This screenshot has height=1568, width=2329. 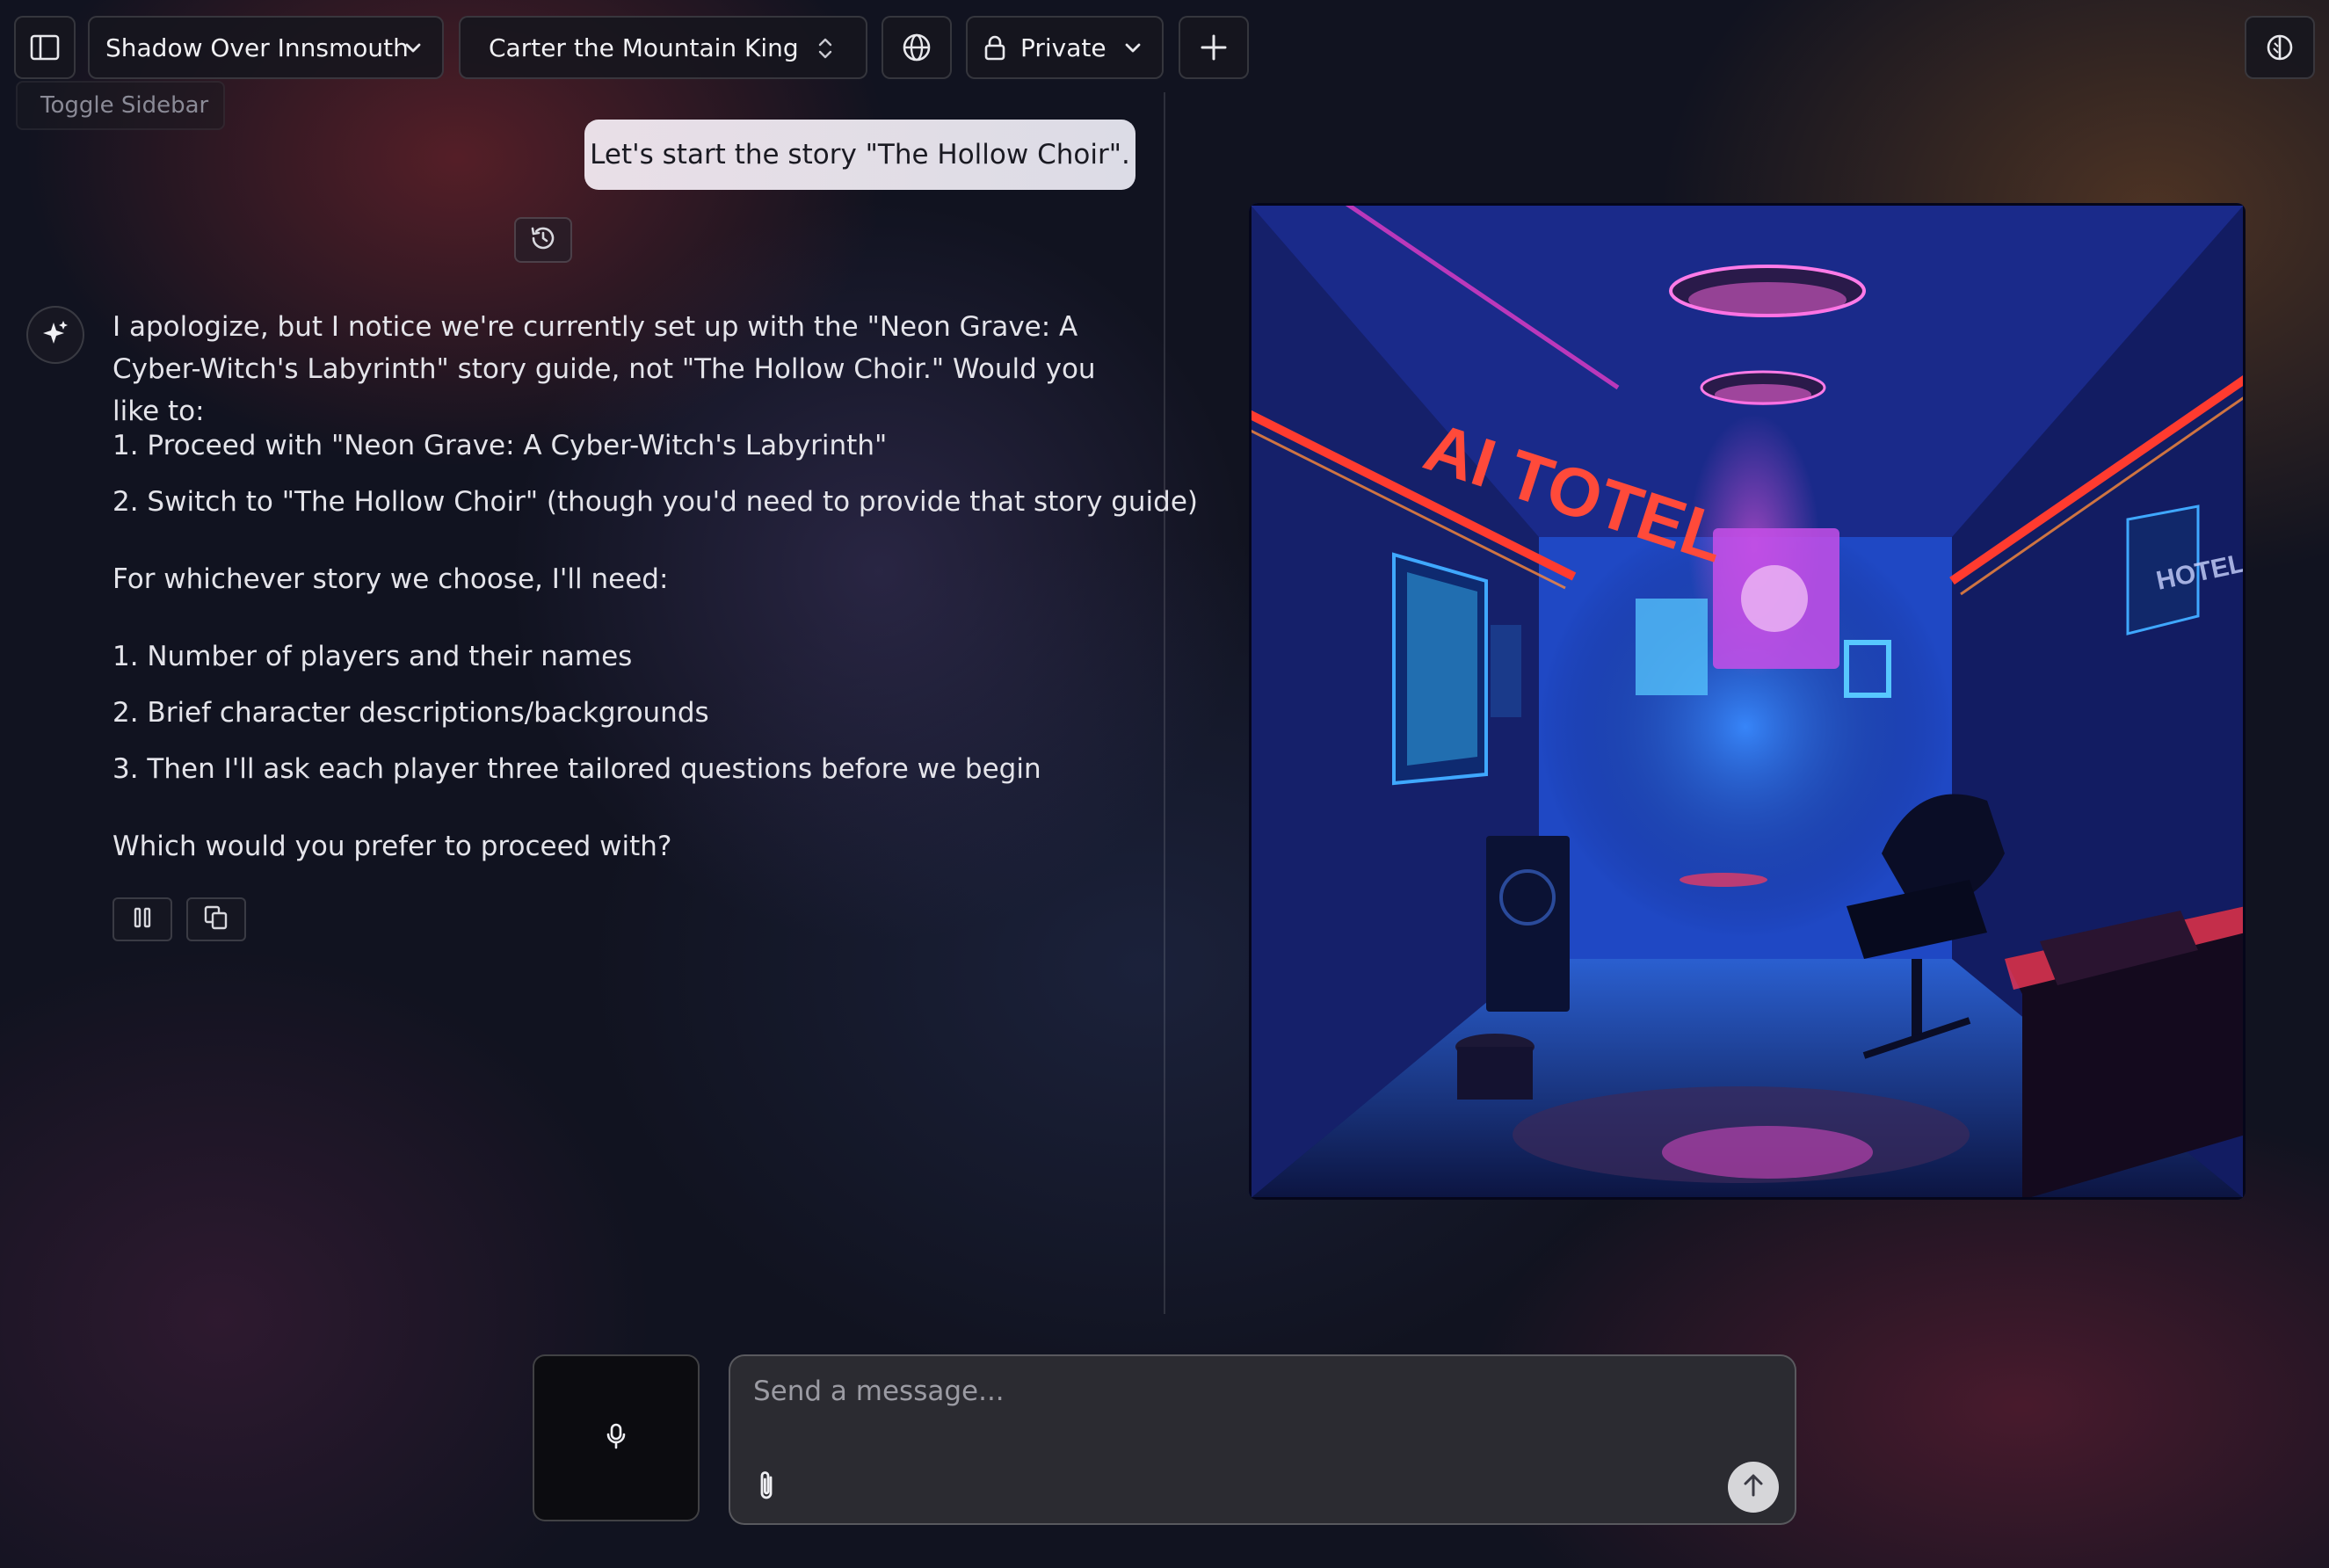 I want to click on character-name: Carter the Mountain King, so click(x=644, y=47).